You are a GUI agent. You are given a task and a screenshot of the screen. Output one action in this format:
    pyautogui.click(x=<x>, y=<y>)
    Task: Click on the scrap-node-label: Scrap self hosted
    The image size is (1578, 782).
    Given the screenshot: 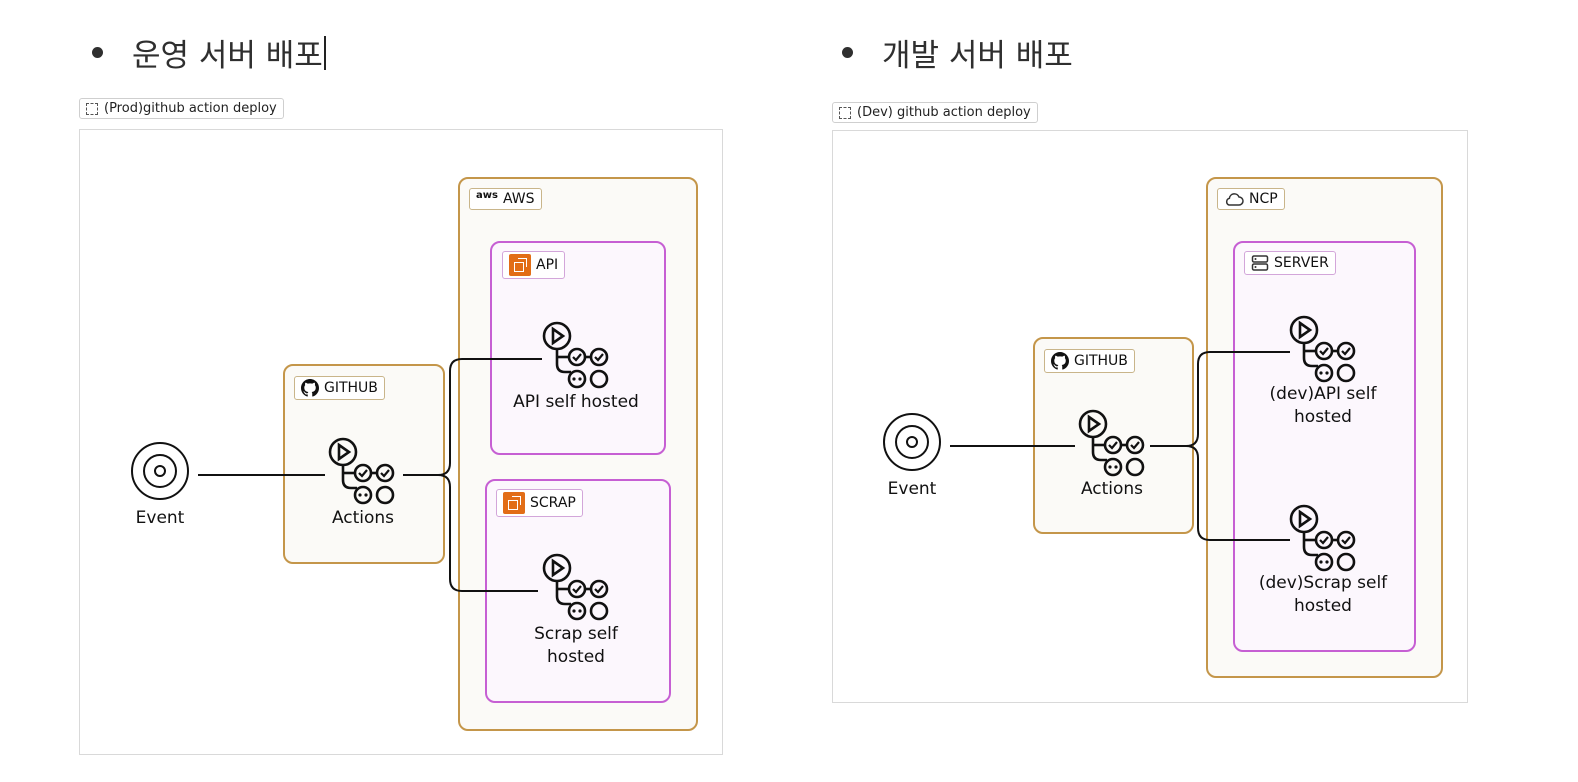 What is the action you would take?
    pyautogui.click(x=576, y=645)
    